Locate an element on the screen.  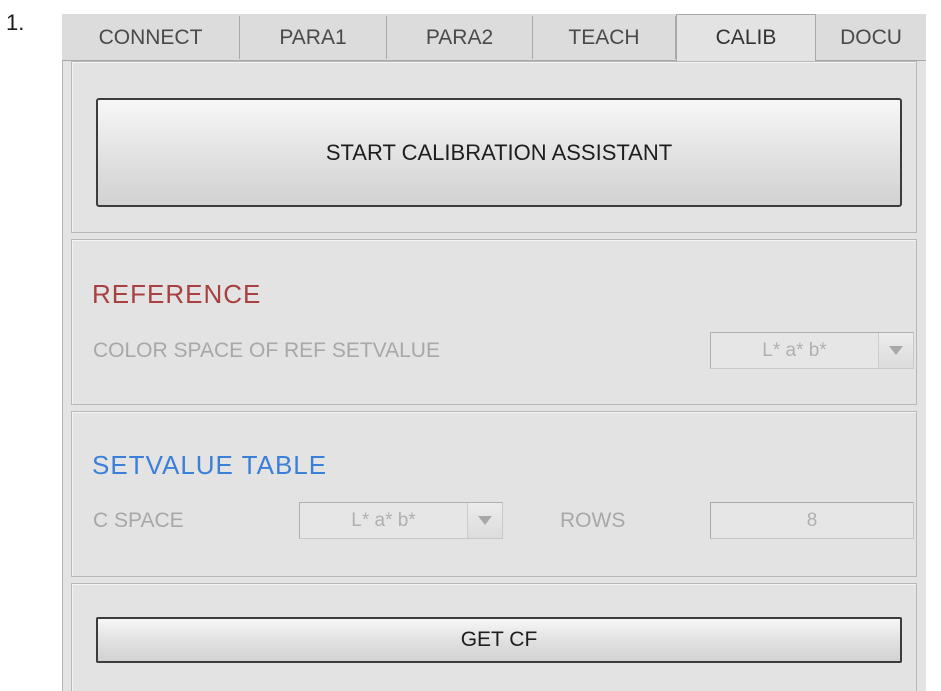
color-space-ref-value: L* a* b* is located at coordinates (794, 350).